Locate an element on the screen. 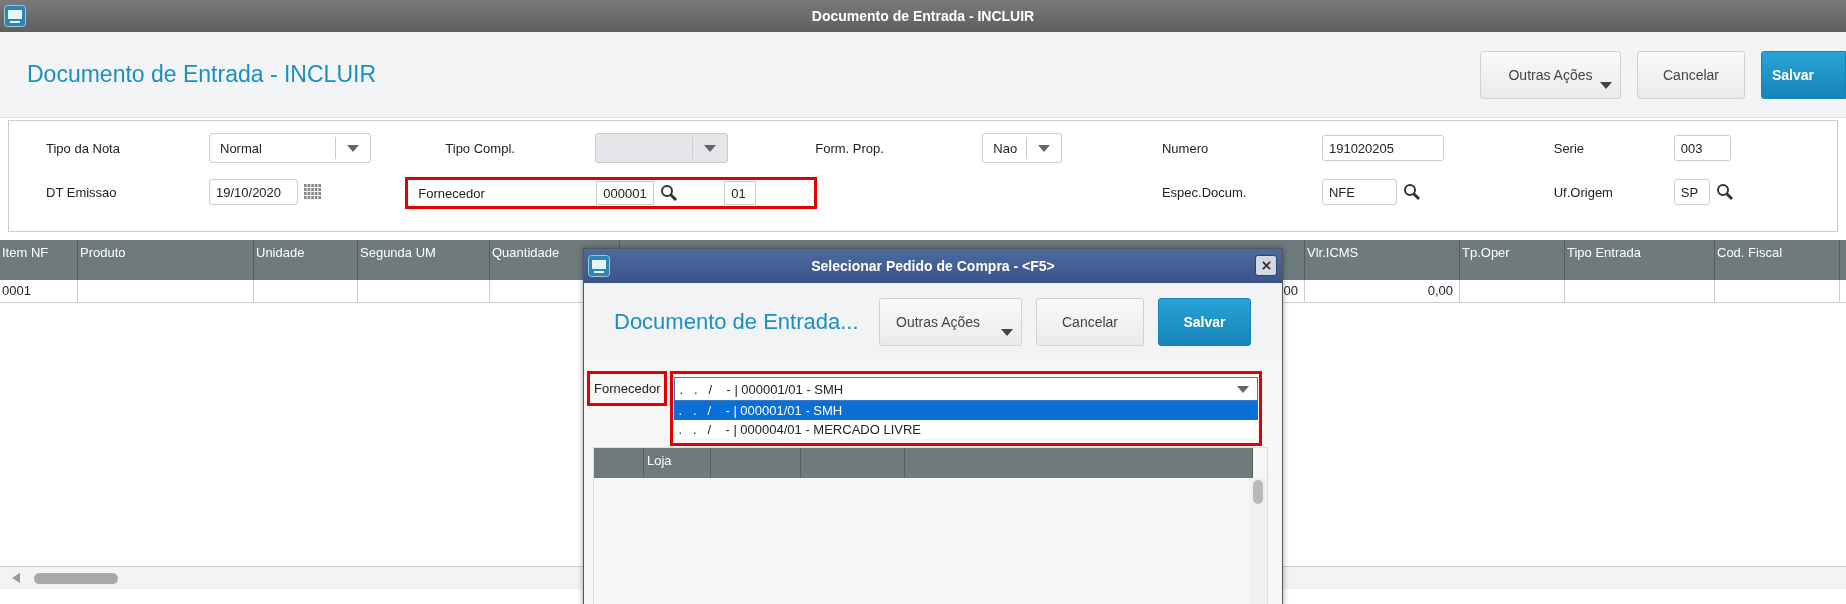 The height and width of the screenshot is (604, 1846). dialog-title: Selecionar Pedido de Compra - <F5> is located at coordinates (933, 266).